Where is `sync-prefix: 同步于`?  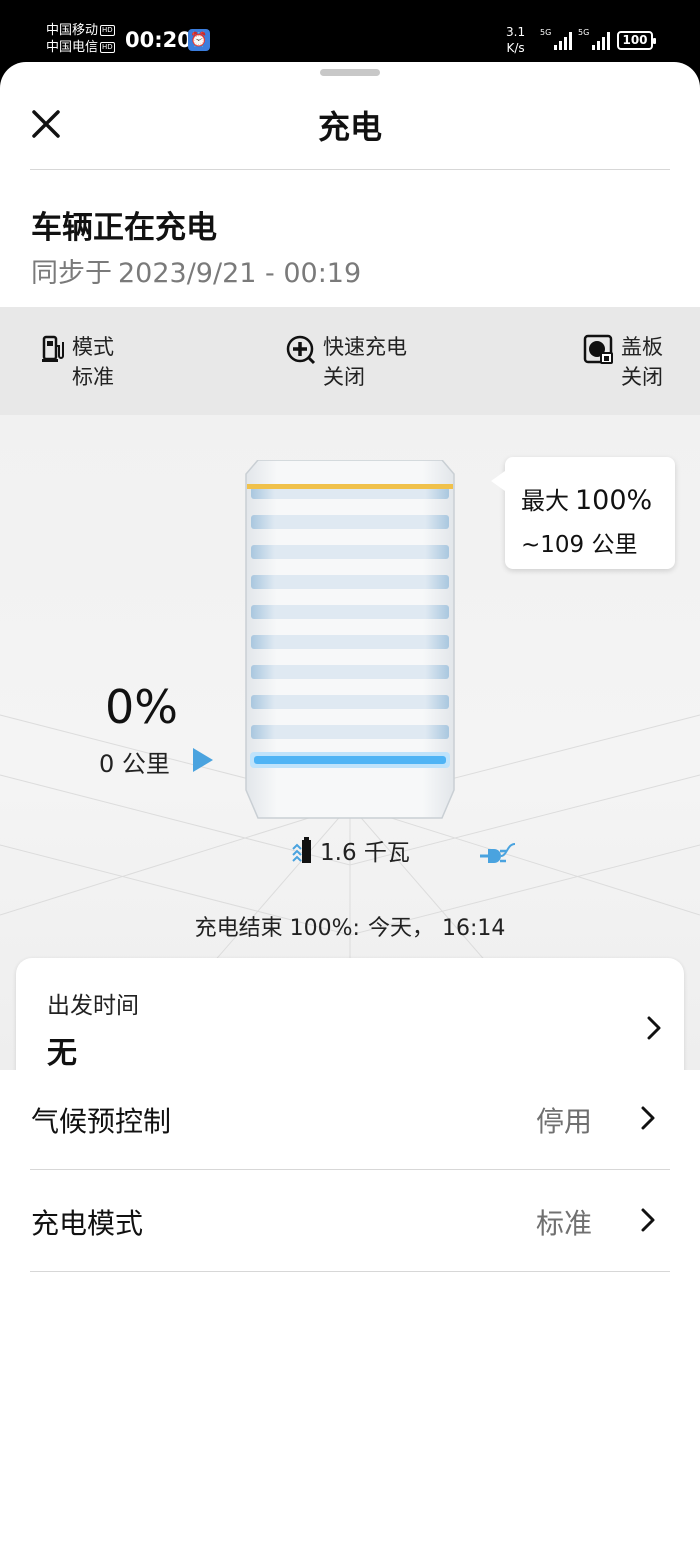
sync-prefix: 同步于 is located at coordinates (71, 273).